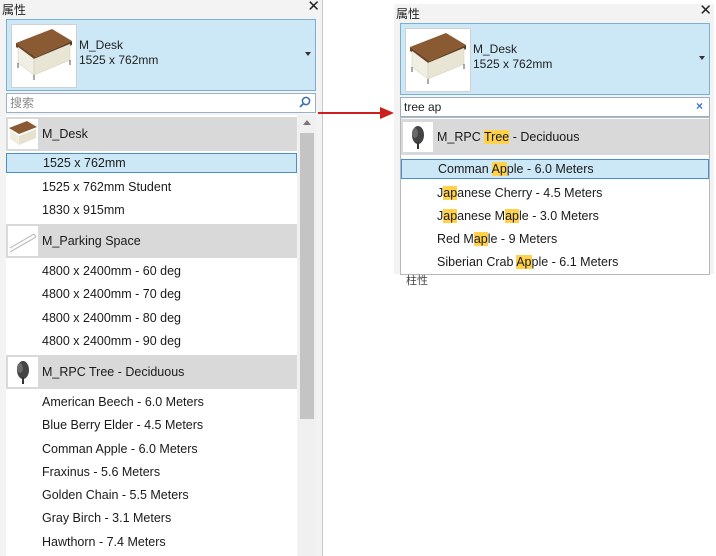 The width and height of the screenshot is (716, 556). What do you see at coordinates (84, 163) in the screenshot?
I see `list-item-label: 1525 x 762mm` at bounding box center [84, 163].